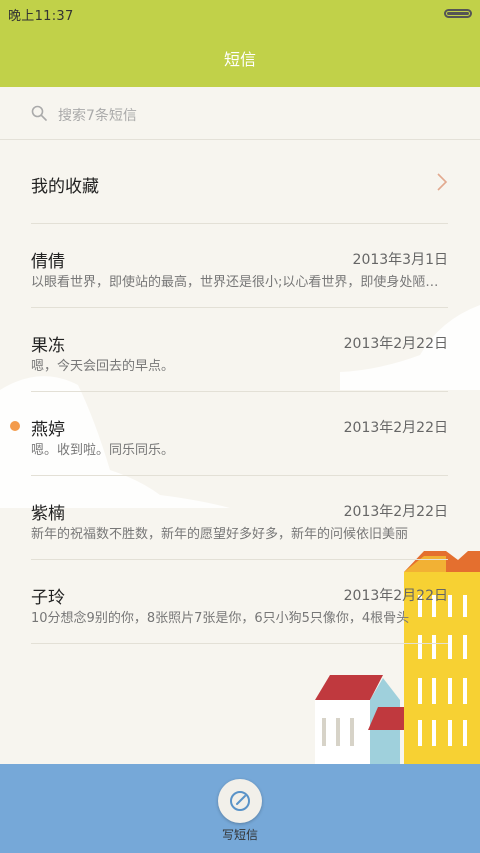  What do you see at coordinates (240, 434) in the screenshot?
I see `message-item-yanting: 燕婷 2013年2月22日 嗯。收到啦。同乐同乐。` at bounding box center [240, 434].